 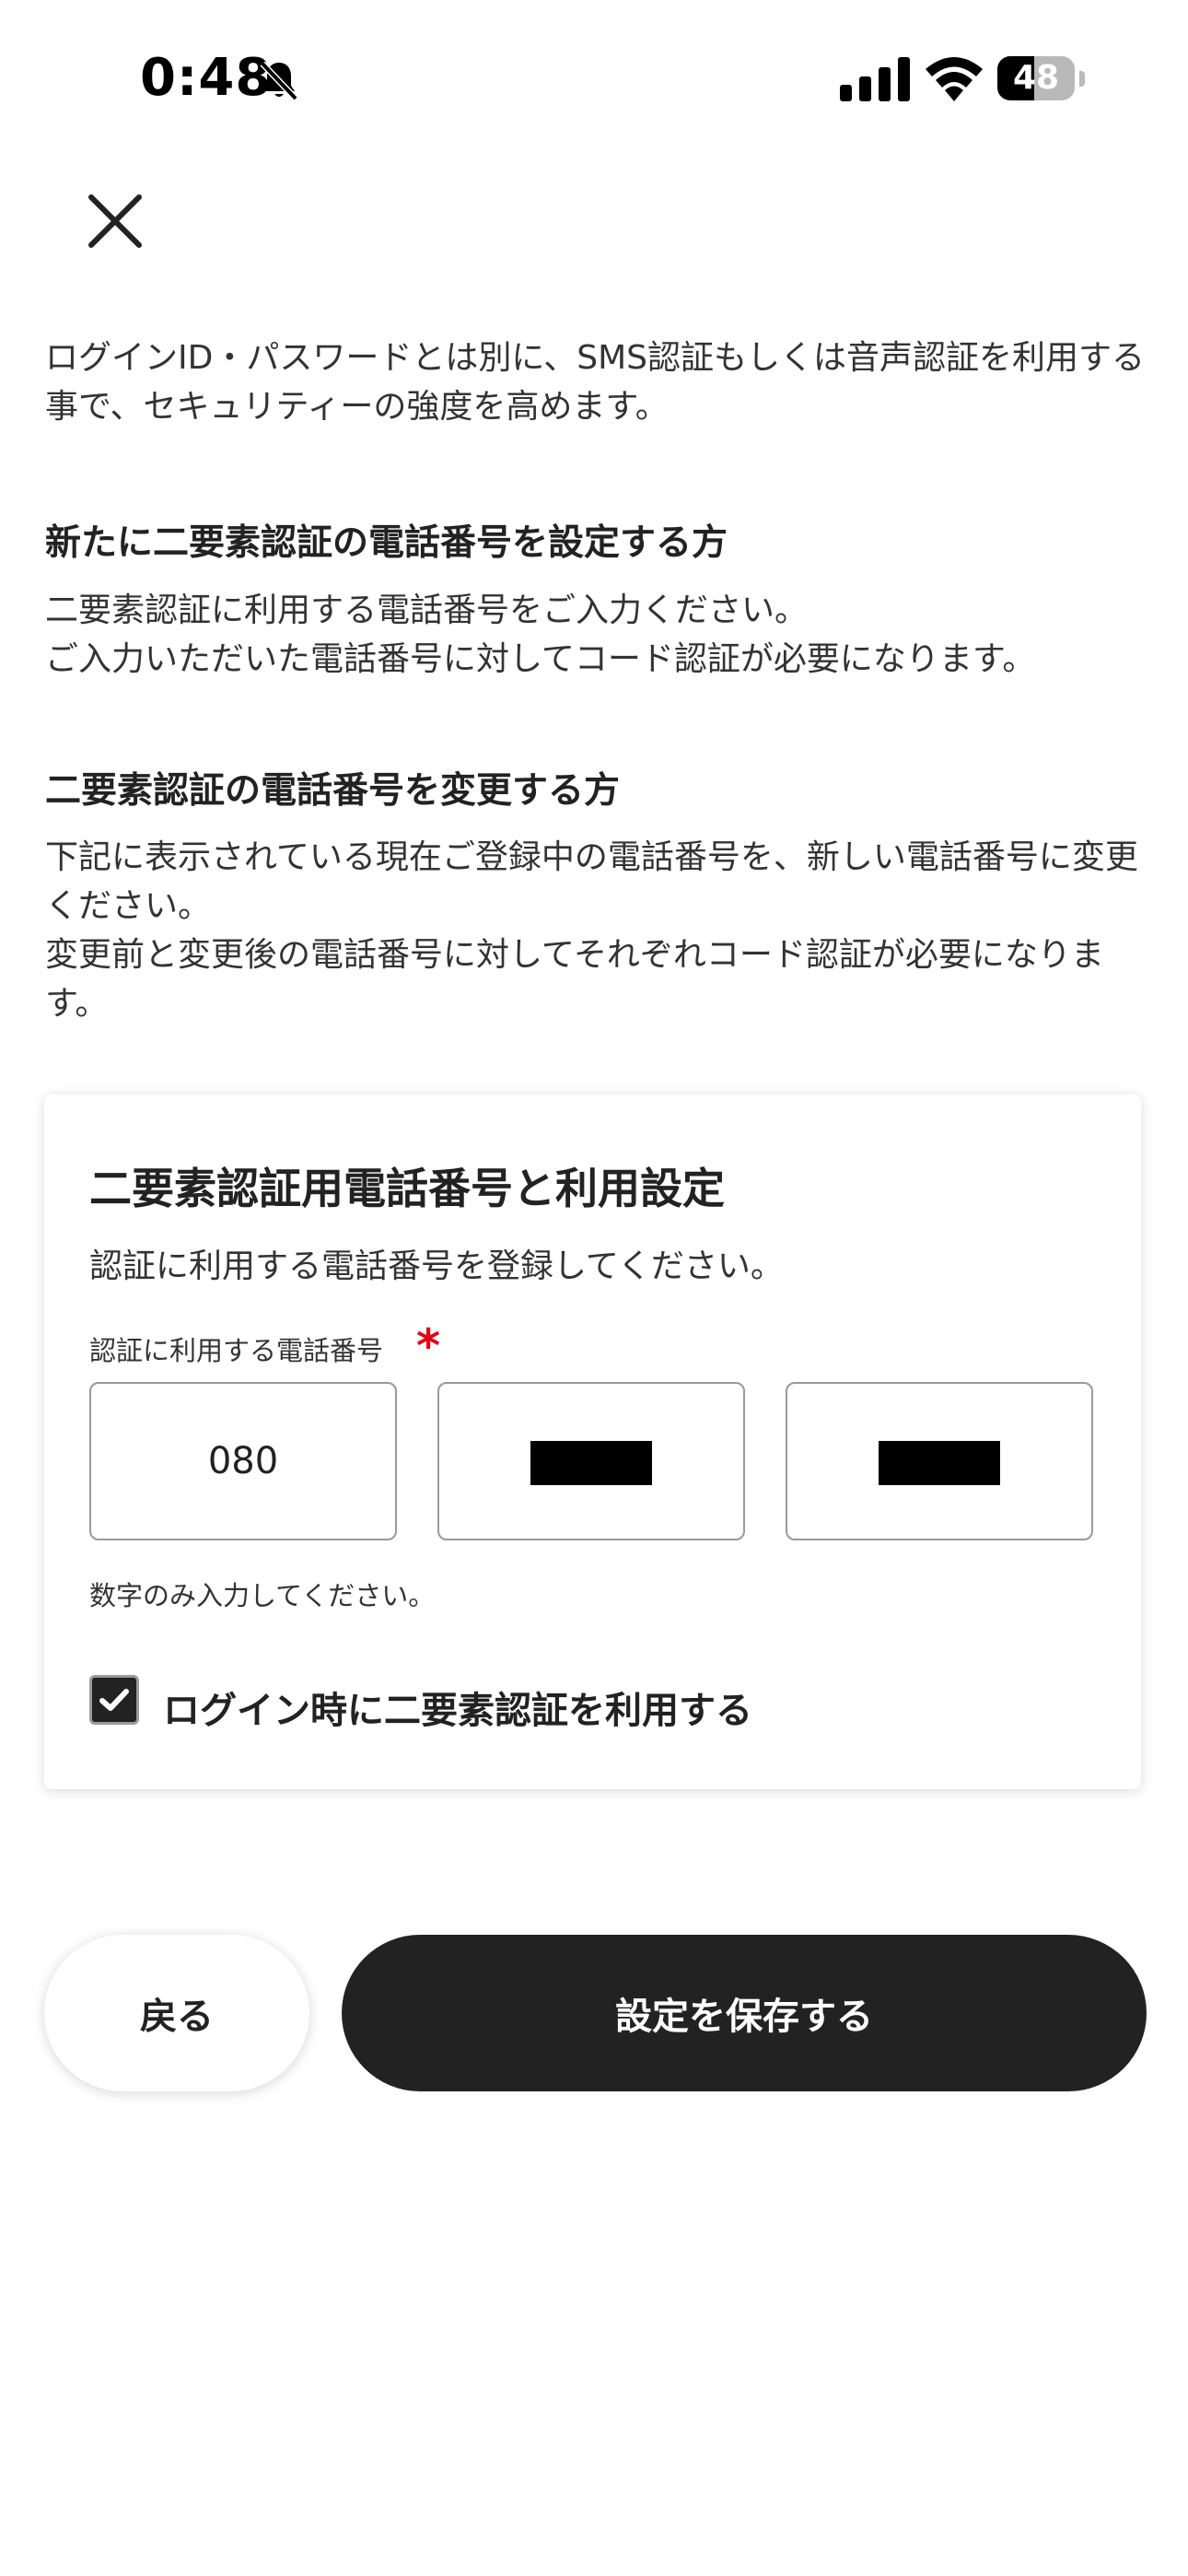 I want to click on phone-field-label: 認証に利用する電話番号, so click(x=236, y=1350).